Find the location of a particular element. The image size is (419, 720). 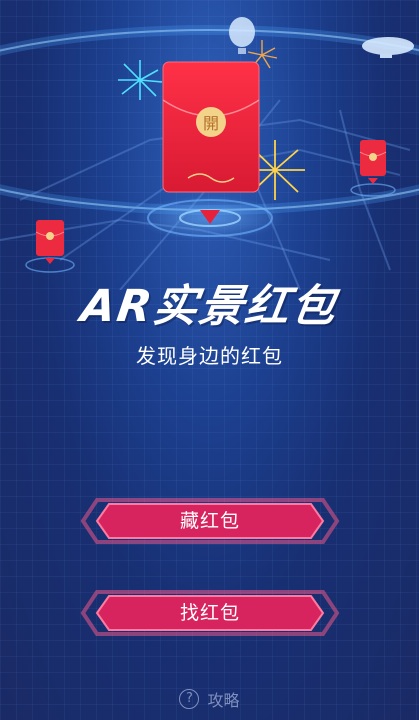

red-envelope-right is located at coordinates (373, 168).